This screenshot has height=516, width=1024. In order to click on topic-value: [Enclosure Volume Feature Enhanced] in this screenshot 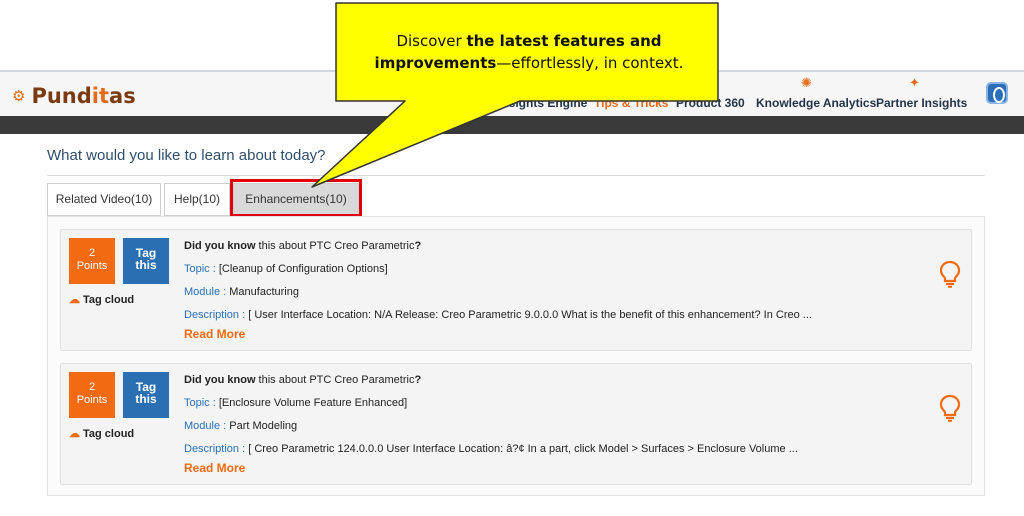, I will do `click(313, 403)`.